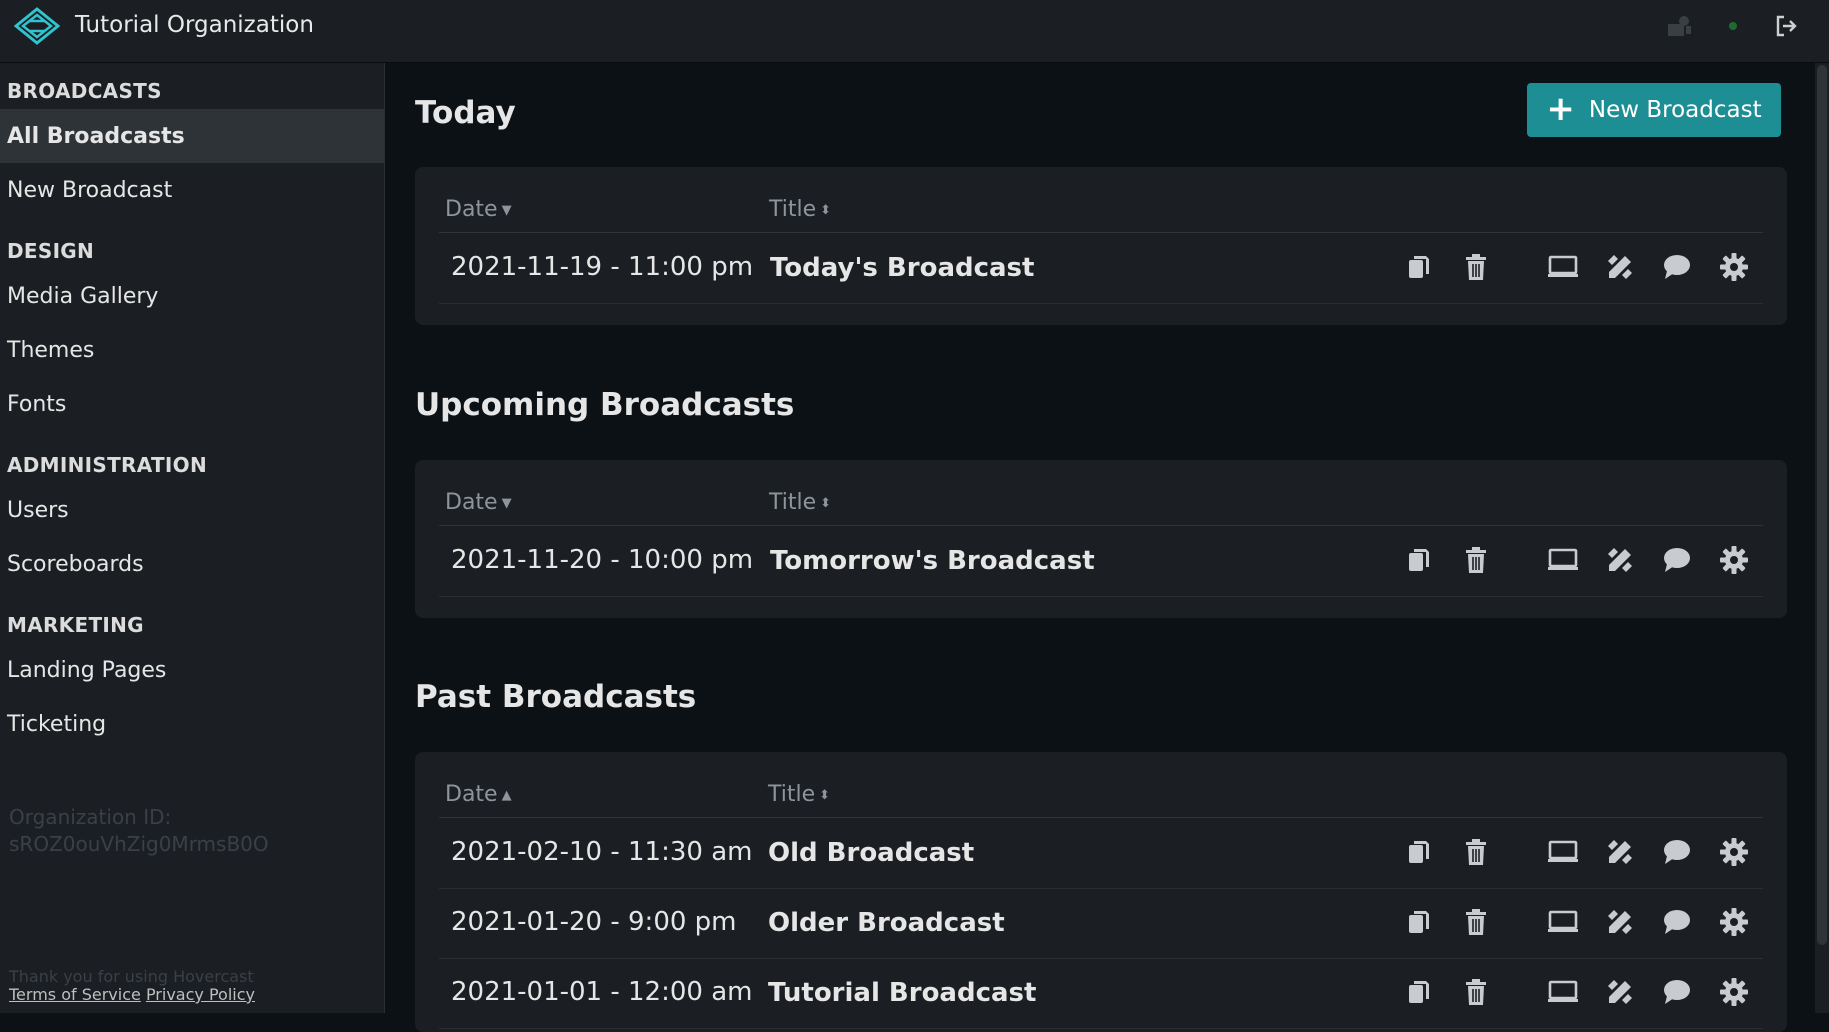 The width and height of the screenshot is (1829, 1032). I want to click on broadcast-title: Tomorrow's Broadcast, so click(932, 561).